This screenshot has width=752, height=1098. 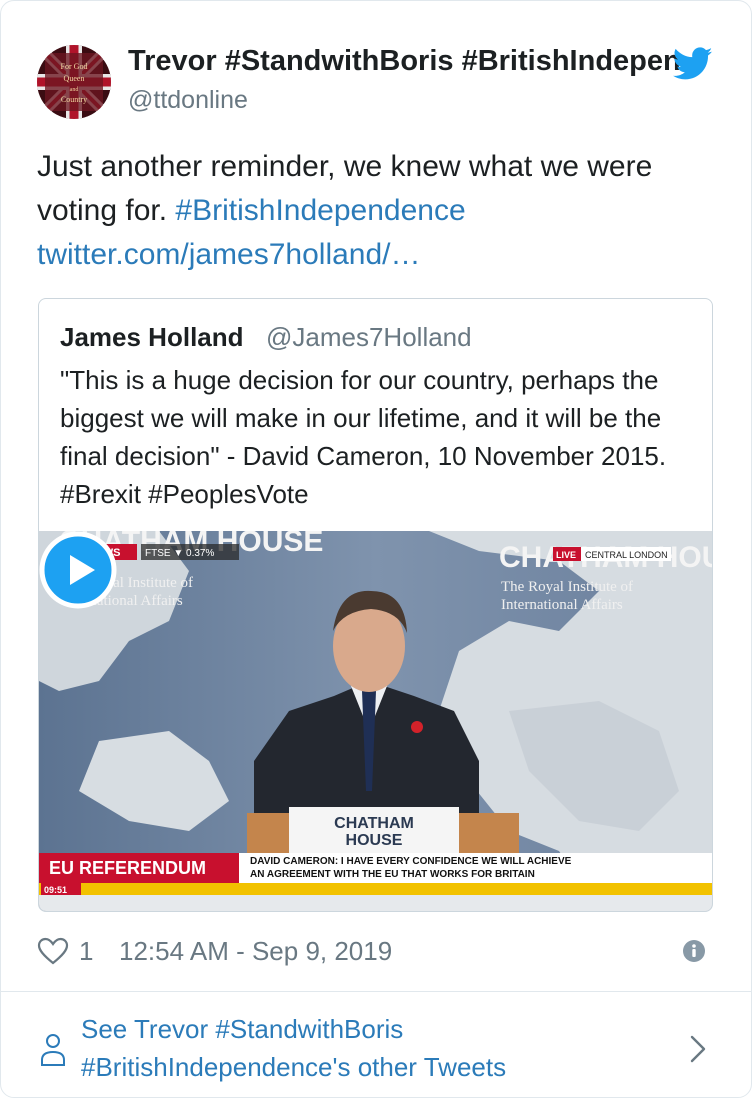 What do you see at coordinates (152, 337) in the screenshot?
I see `quoted-author-name: James Holland` at bounding box center [152, 337].